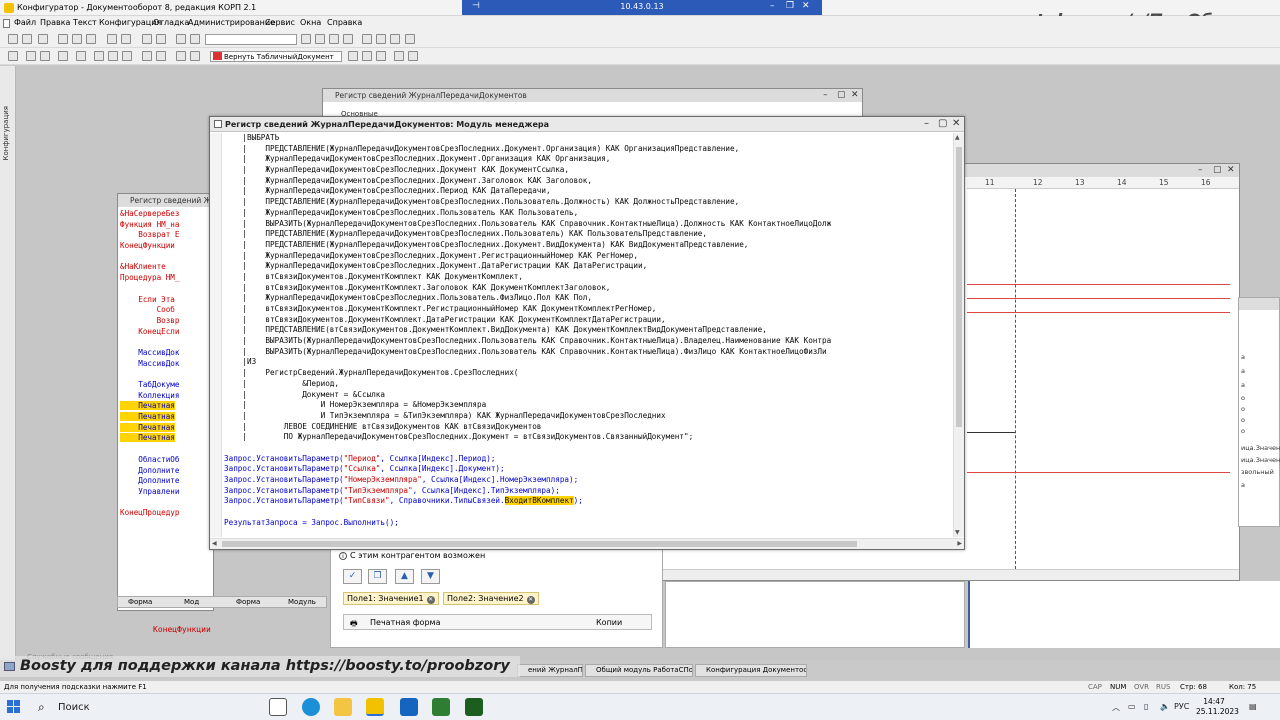 The image size is (1280, 720). I want to click on copy-button: ❐, so click(377, 576).